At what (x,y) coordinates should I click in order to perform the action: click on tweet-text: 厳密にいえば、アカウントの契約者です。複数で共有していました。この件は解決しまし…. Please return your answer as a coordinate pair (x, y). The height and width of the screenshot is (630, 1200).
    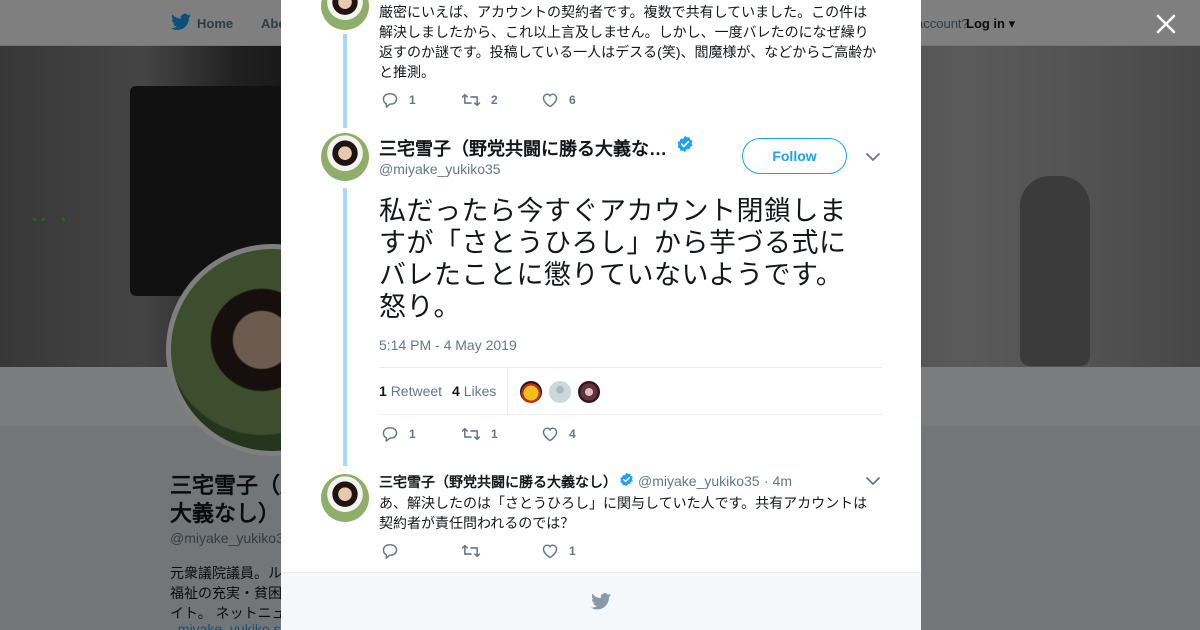
    Looking at the image, I should click on (628, 42).